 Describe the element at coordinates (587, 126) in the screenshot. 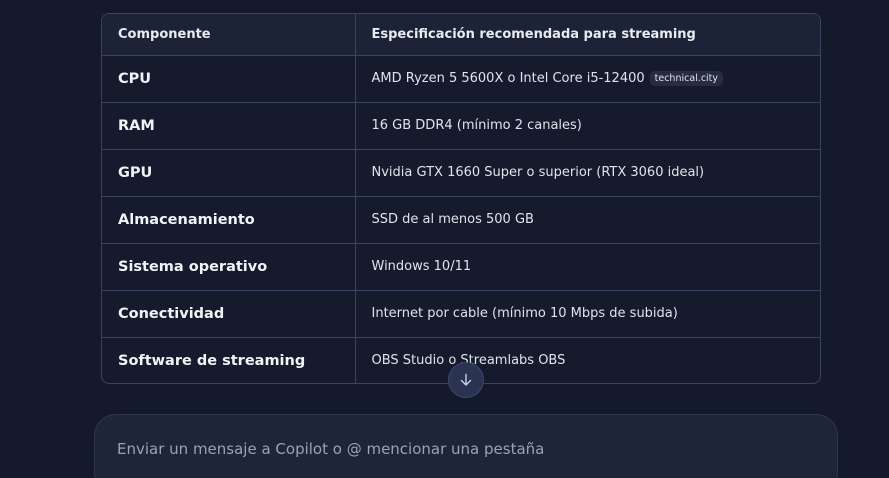

I see `spec-cell: 16 GB DDR4 (mínimo 2 canales)` at that location.